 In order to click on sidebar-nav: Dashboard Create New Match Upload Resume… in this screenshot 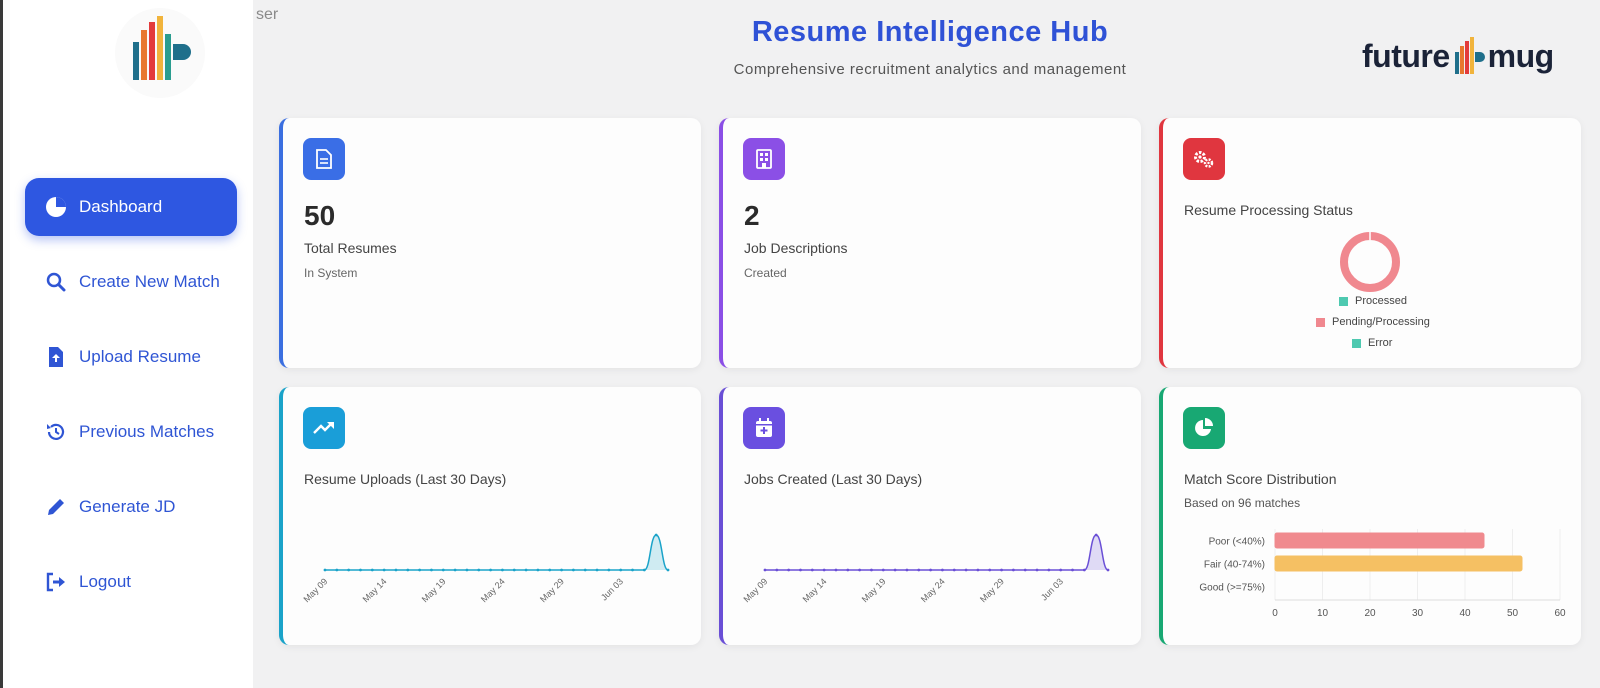, I will do `click(131, 403)`.